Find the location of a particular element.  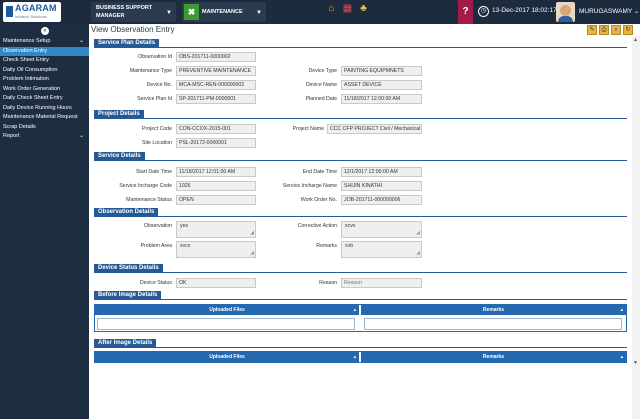

device-no-field: MCA-MSC-REN-000000002 is located at coordinates (216, 85).